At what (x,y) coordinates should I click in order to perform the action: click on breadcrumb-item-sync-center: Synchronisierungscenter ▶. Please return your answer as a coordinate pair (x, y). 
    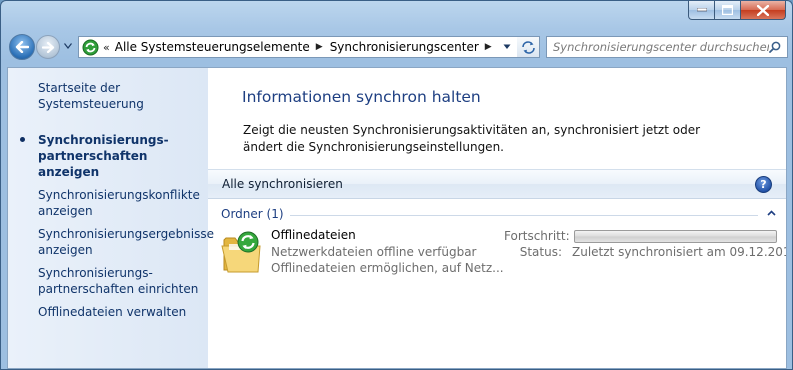
    Looking at the image, I should click on (414, 47).